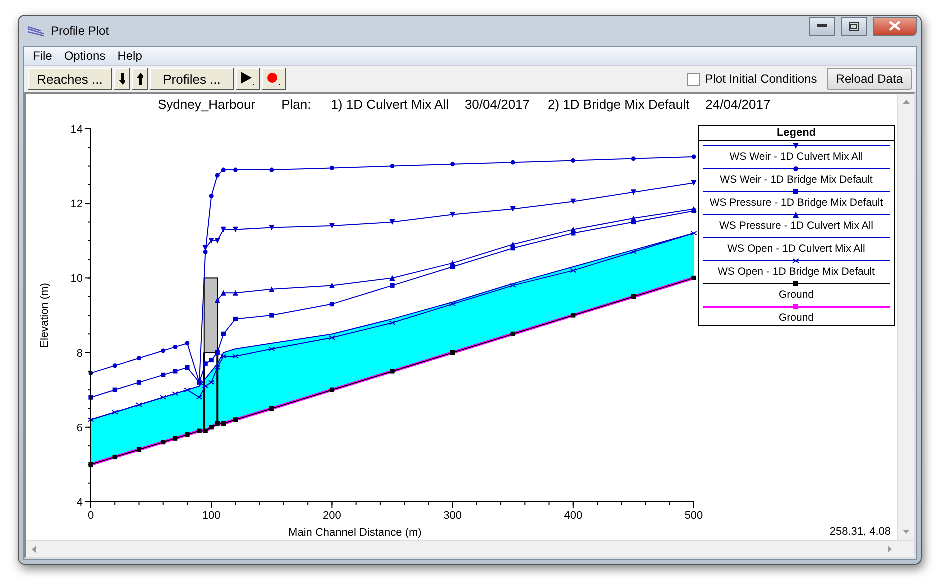 The height and width of the screenshot is (585, 940). Describe the element at coordinates (796, 180) in the screenshot. I see `legend-label: WS Weir - 1D Bridge Mix Default` at that location.